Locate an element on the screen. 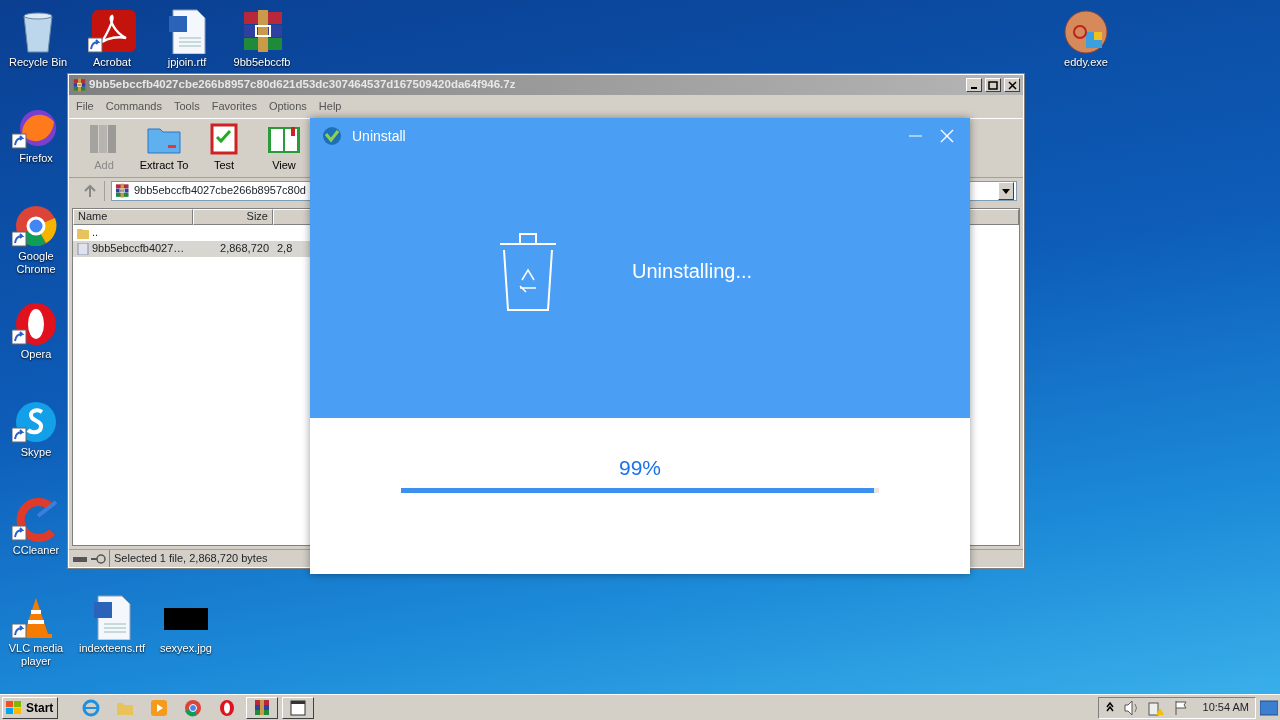  window-title: 9bb5ebccfb4027cbe266b8957c80d621d53dc307464537d167509420da64f946.7z is located at coordinates (303, 85).